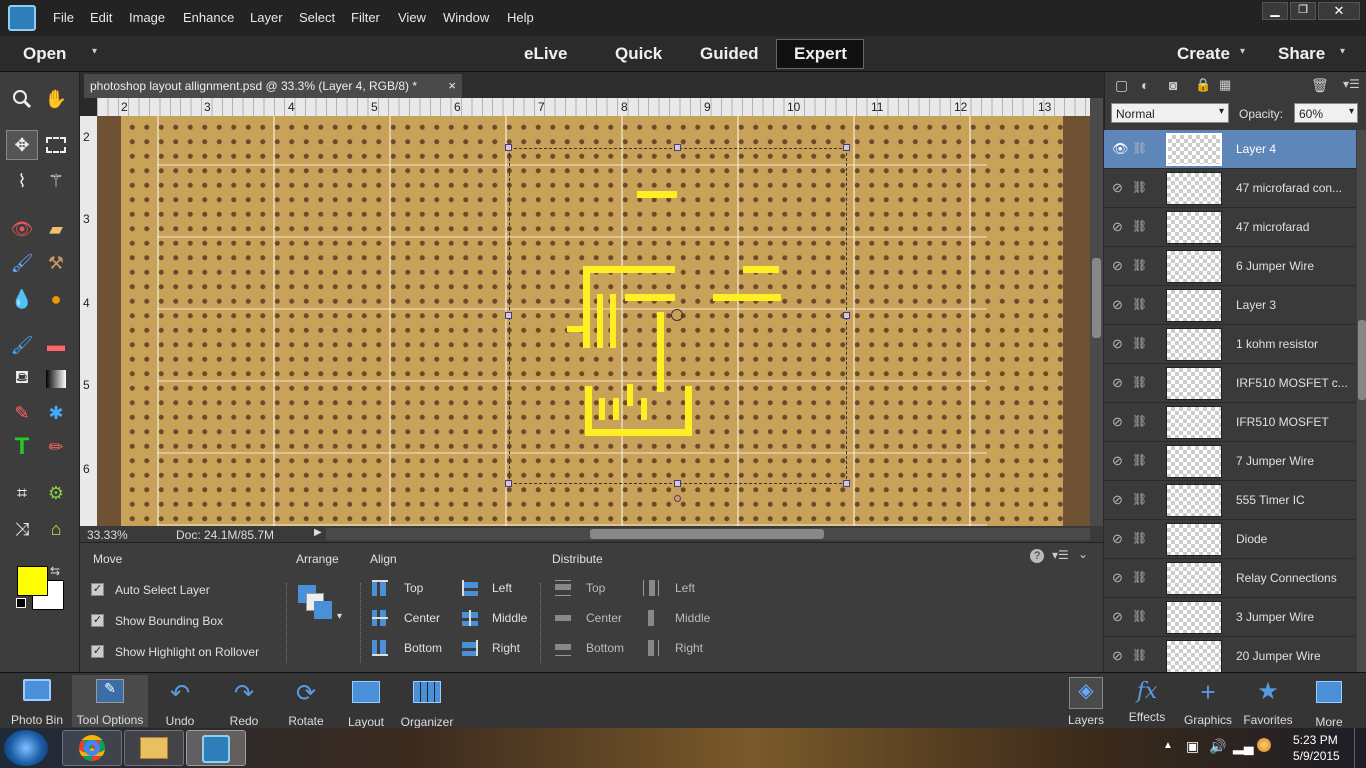  What do you see at coordinates (1230, 266) in the screenshot?
I see `layer-row: ⊘ ⛓ 6 Jumper Wire` at bounding box center [1230, 266].